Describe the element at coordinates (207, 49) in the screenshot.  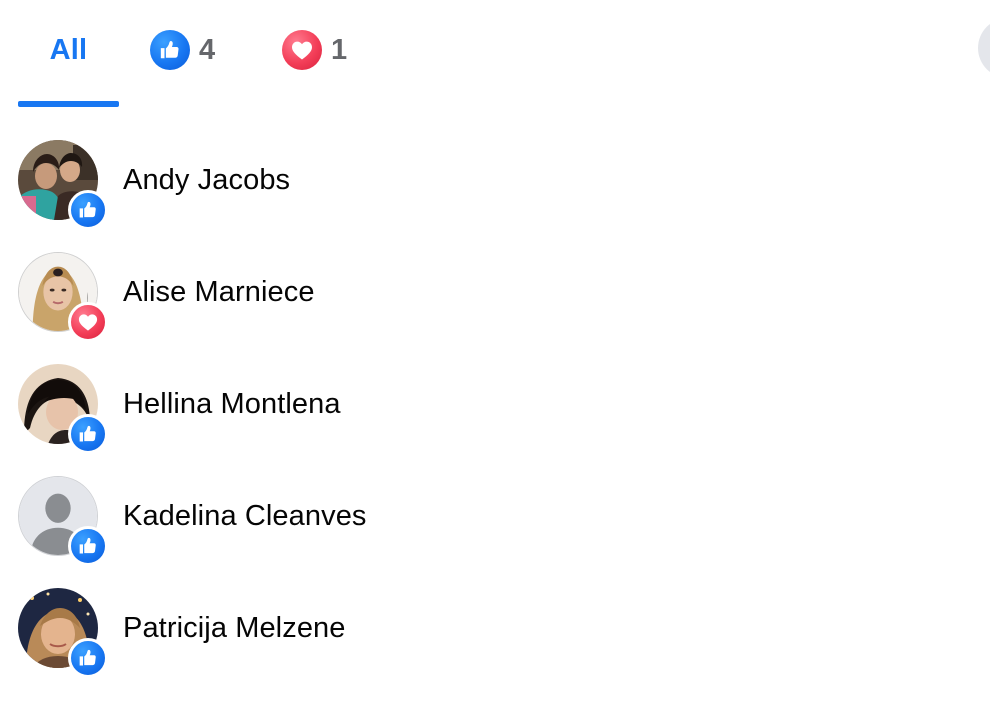
I see `like-count: 4` at that location.